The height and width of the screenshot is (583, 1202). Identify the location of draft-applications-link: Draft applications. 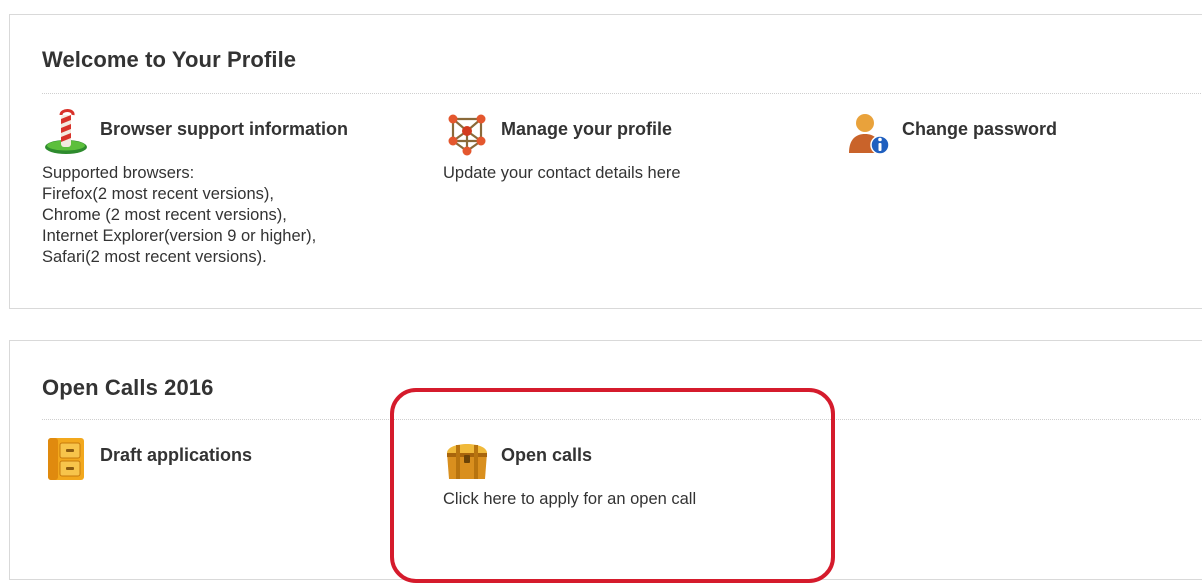
(232, 460).